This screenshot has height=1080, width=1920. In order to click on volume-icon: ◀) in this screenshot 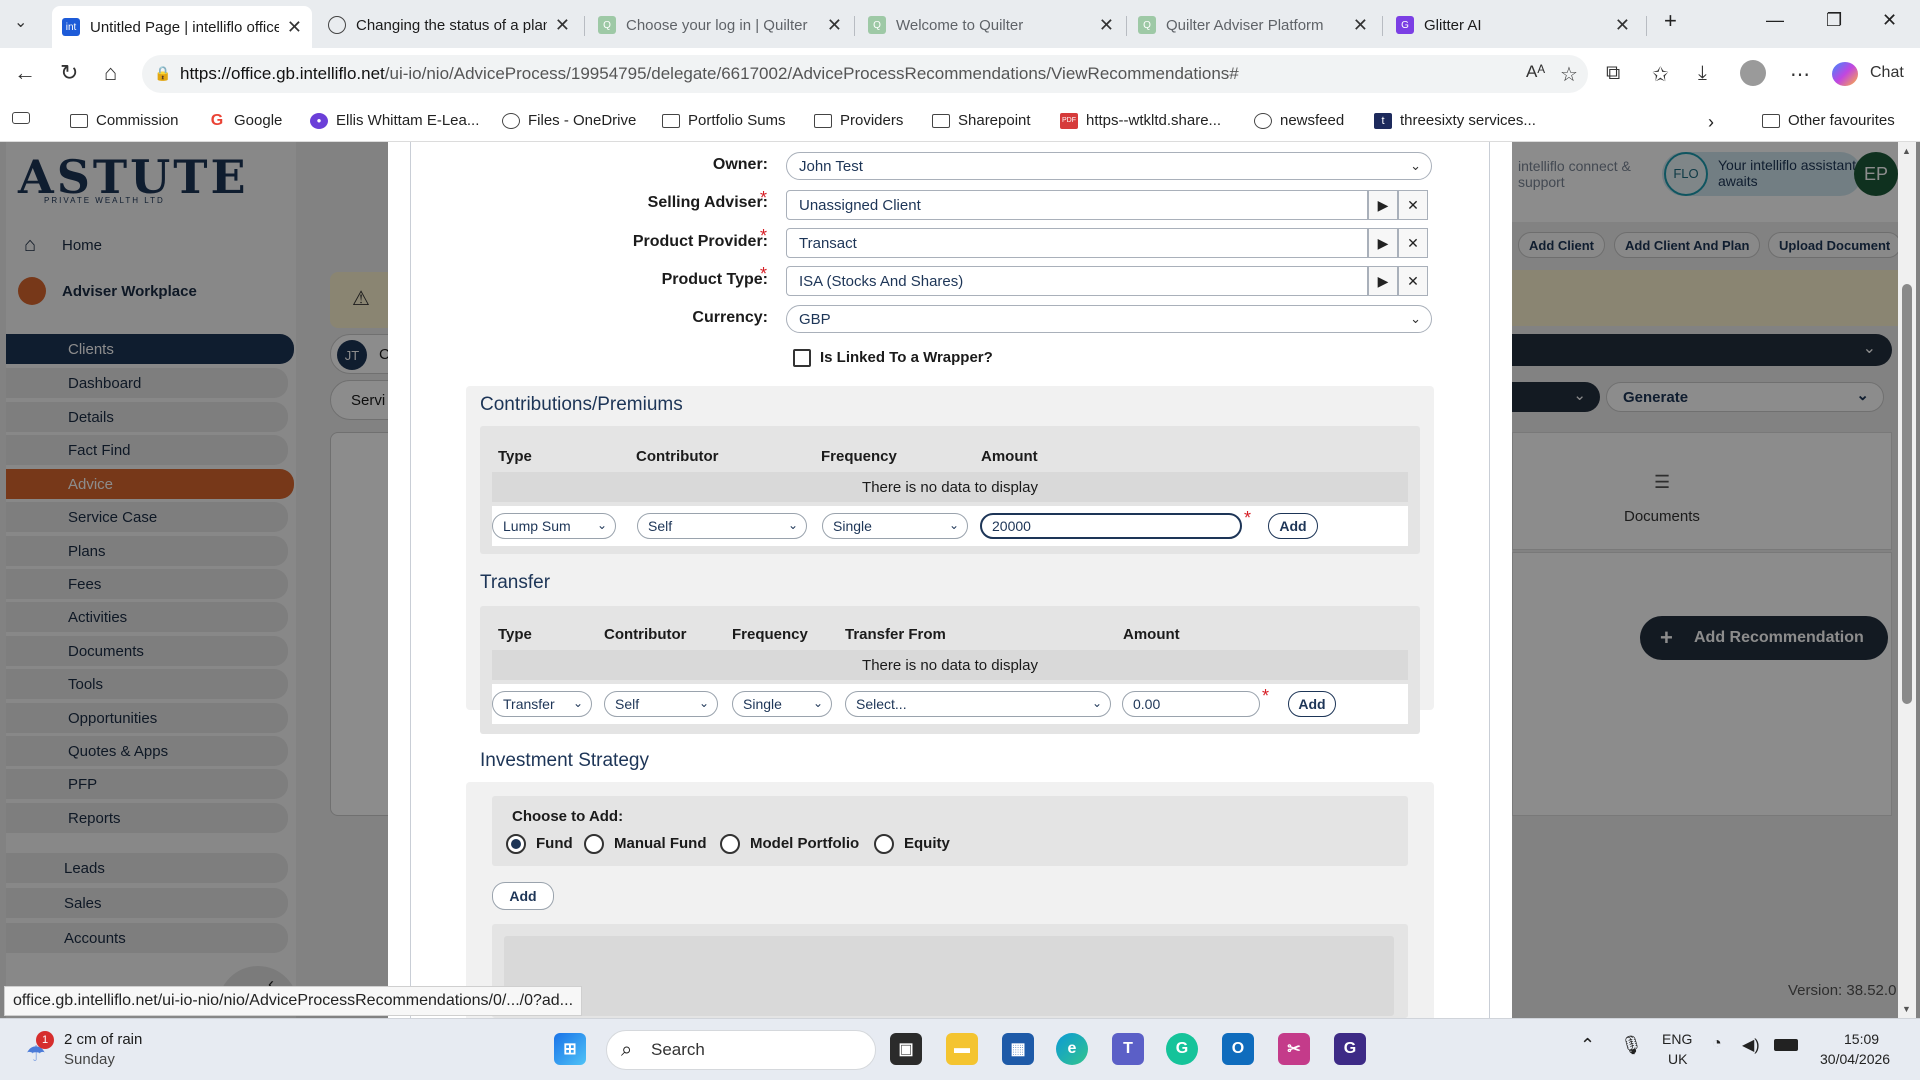, I will do `click(1751, 1045)`.